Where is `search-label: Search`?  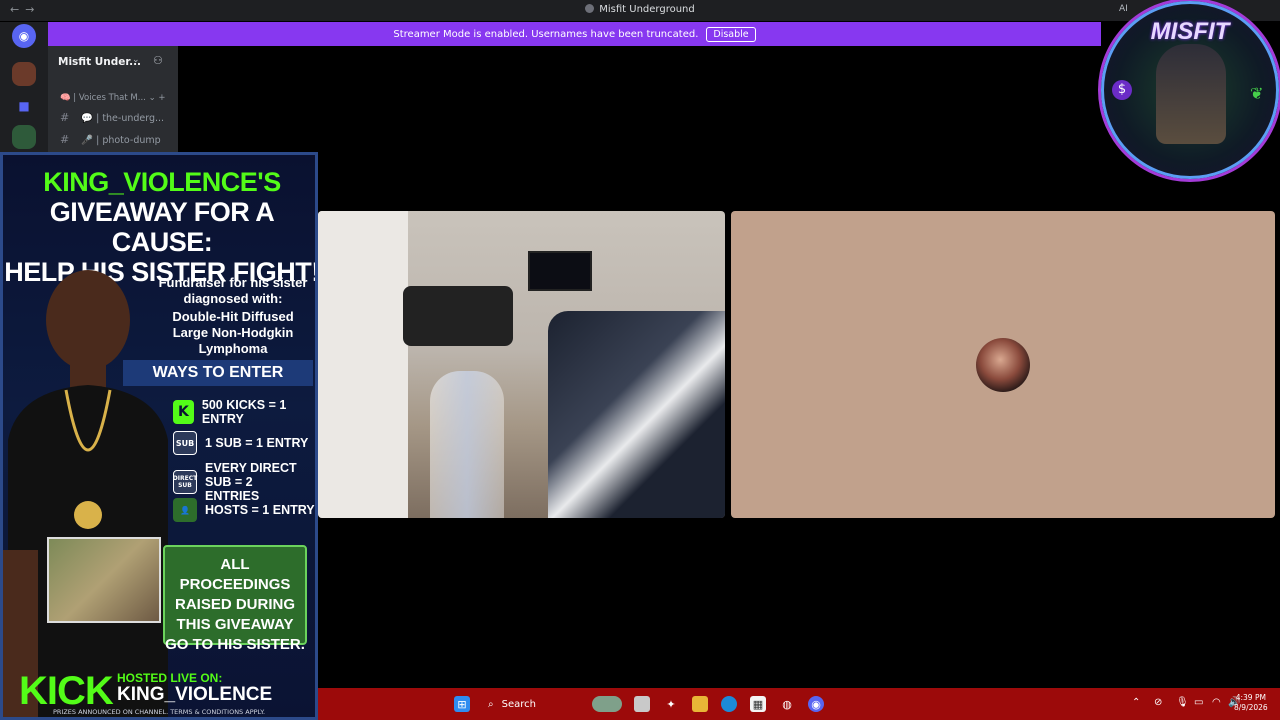 search-label: Search is located at coordinates (518, 704).